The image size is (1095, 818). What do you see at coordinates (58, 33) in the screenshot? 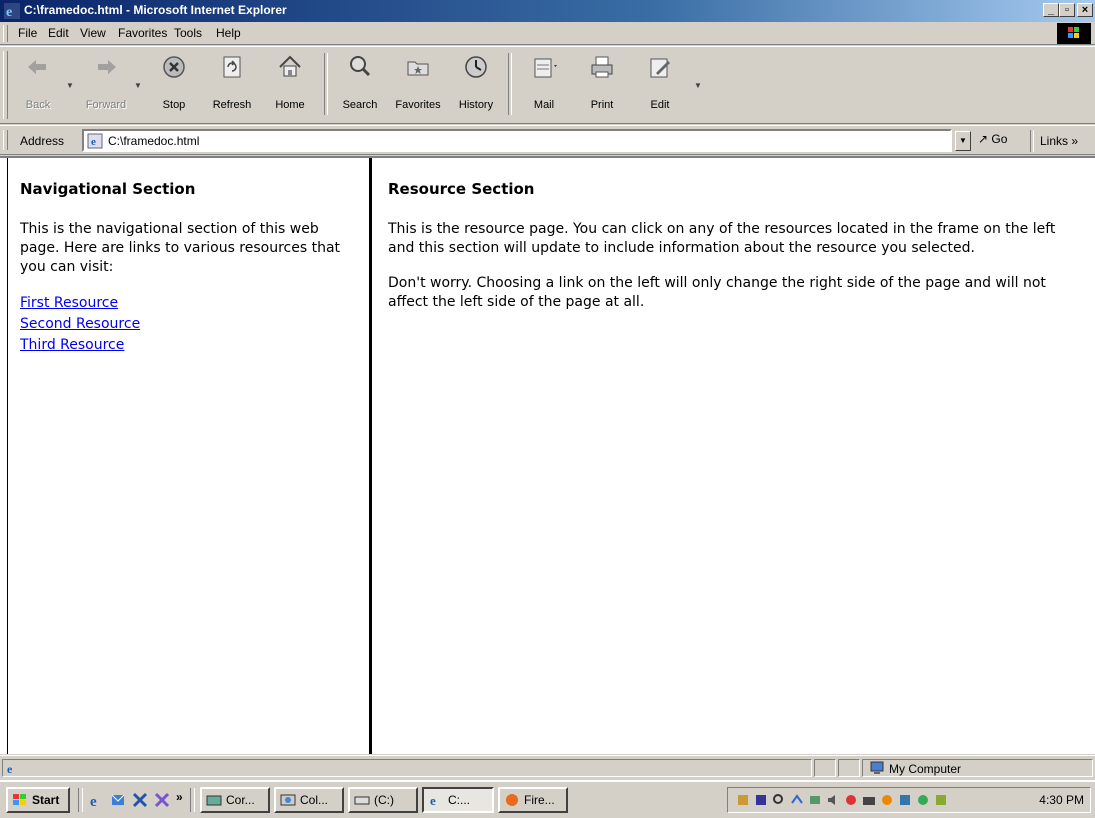
I see `menu-edit: Edit` at bounding box center [58, 33].